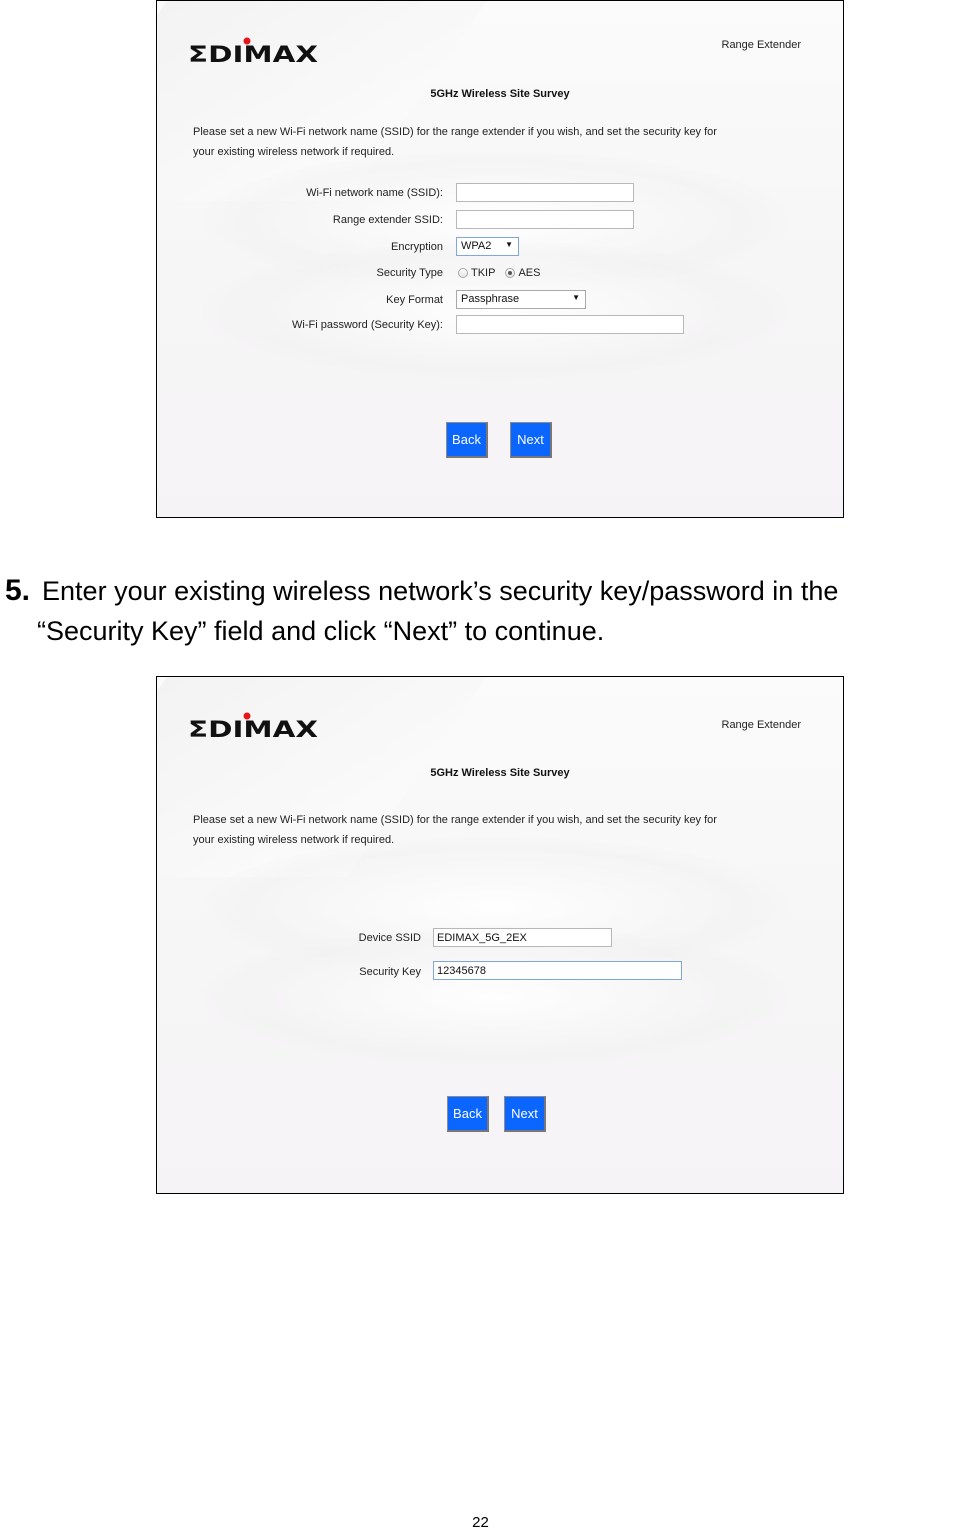  Describe the element at coordinates (545, 192) in the screenshot. I see `ssid-input` at that location.